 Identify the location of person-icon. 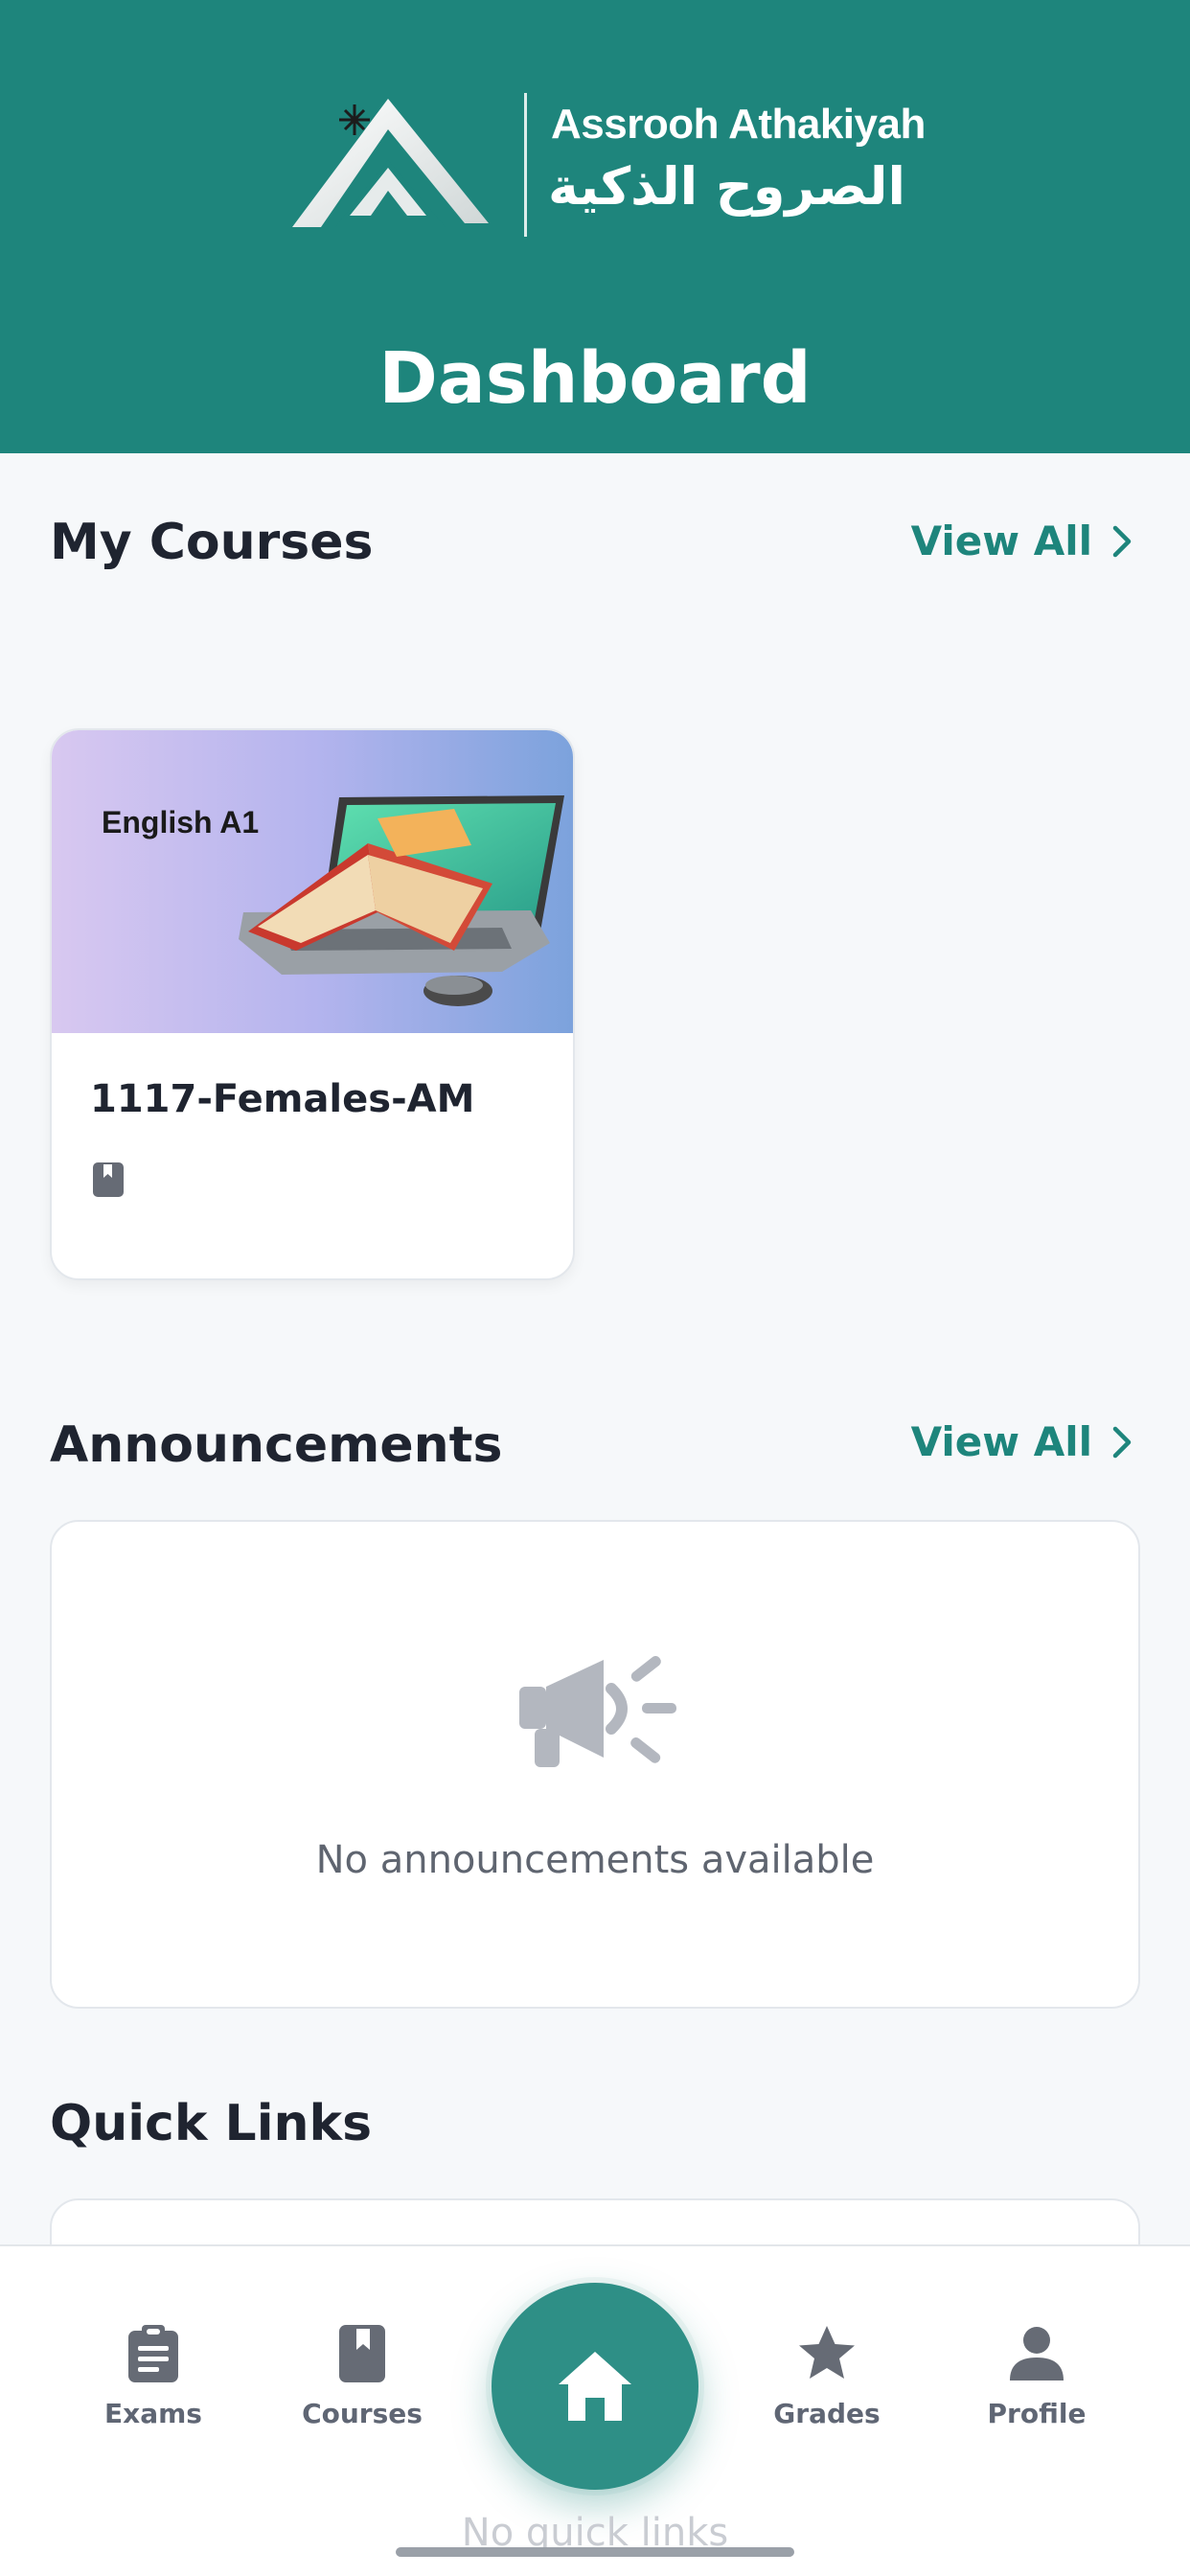
(1037, 2353).